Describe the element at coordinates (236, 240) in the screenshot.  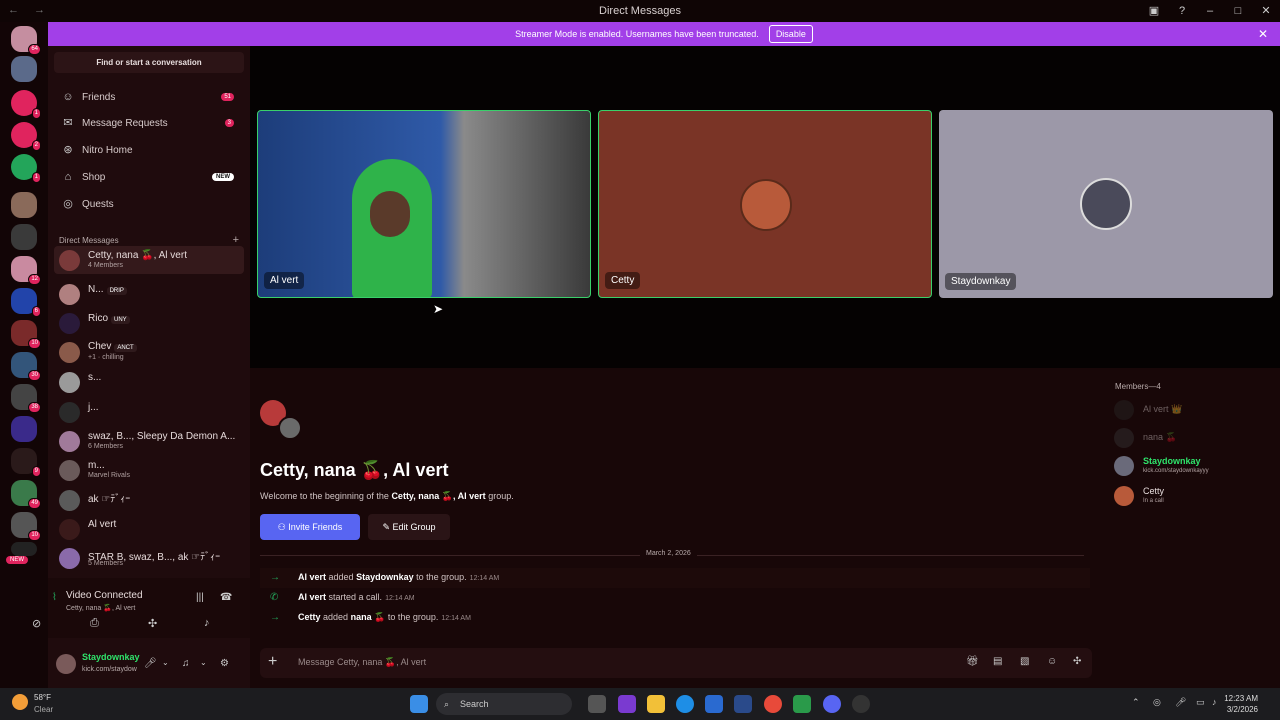
I see `create-dm-icon: +` at that location.